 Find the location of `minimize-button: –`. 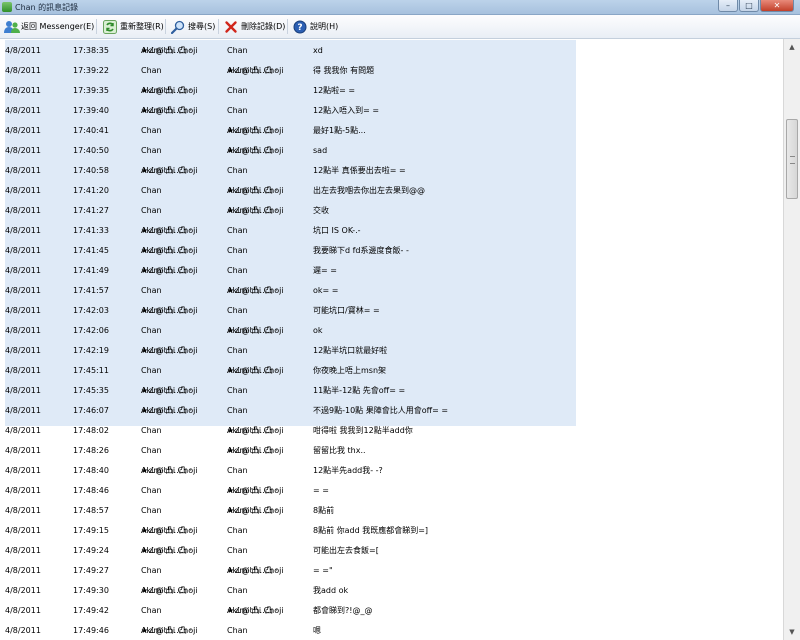

minimize-button: – is located at coordinates (728, 6).